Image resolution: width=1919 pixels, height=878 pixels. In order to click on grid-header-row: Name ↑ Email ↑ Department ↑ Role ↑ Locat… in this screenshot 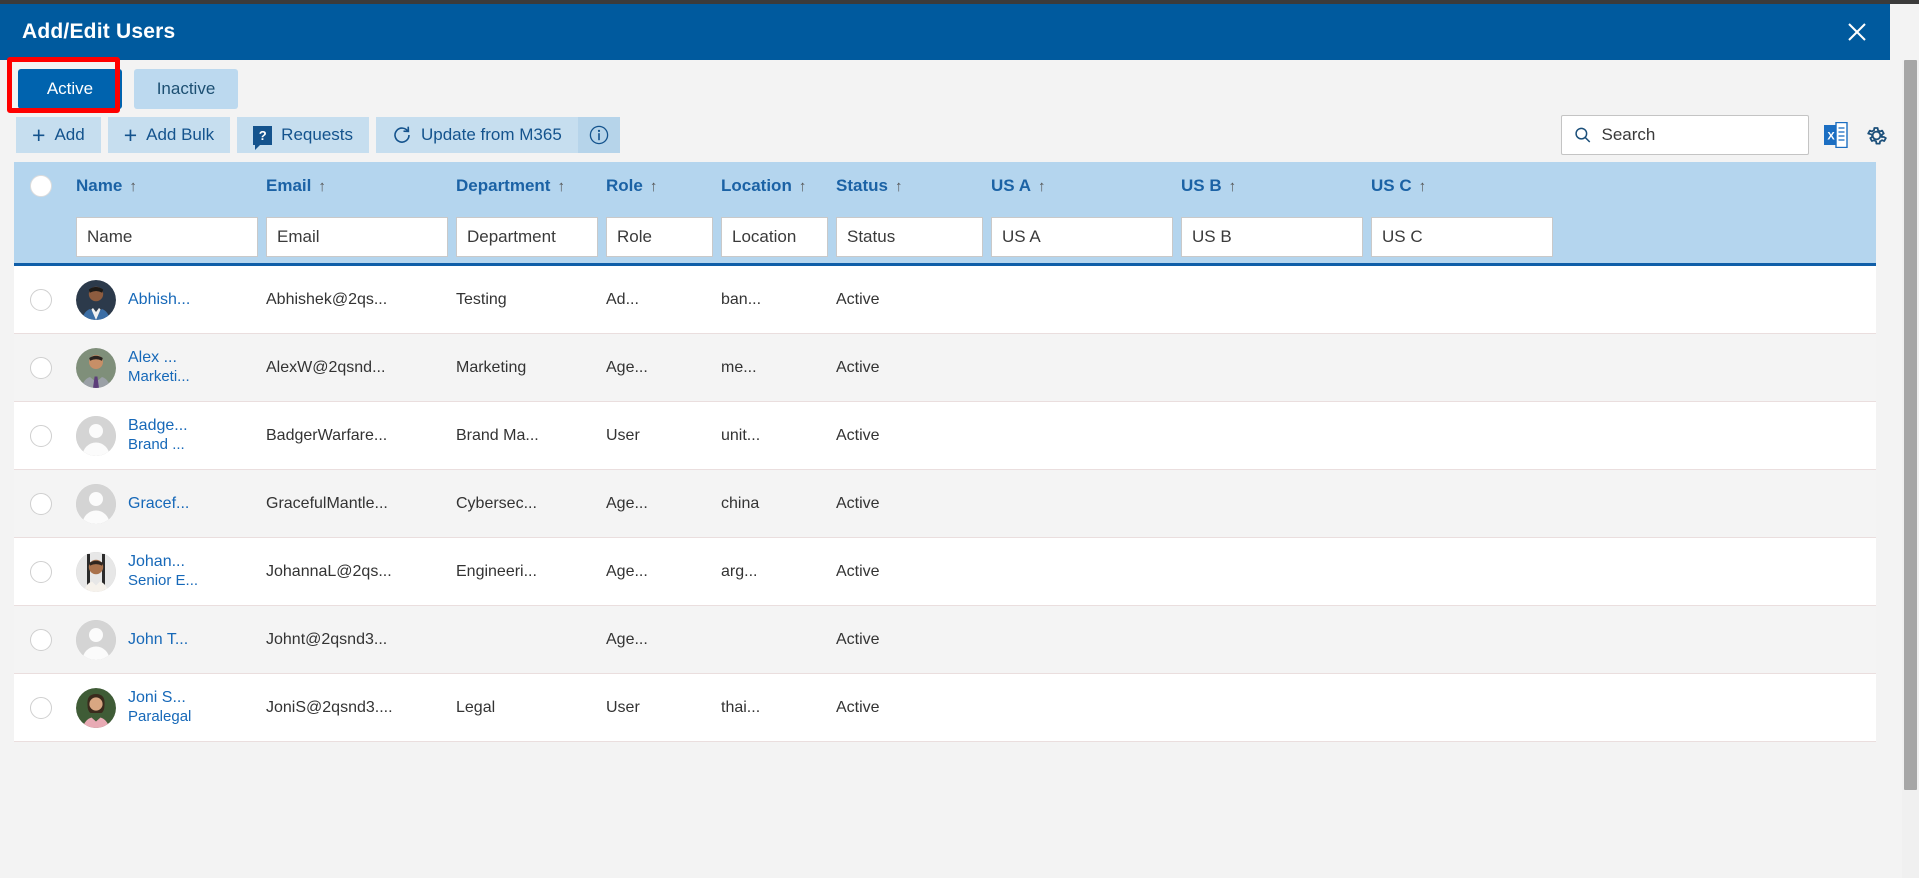, I will do `click(945, 186)`.